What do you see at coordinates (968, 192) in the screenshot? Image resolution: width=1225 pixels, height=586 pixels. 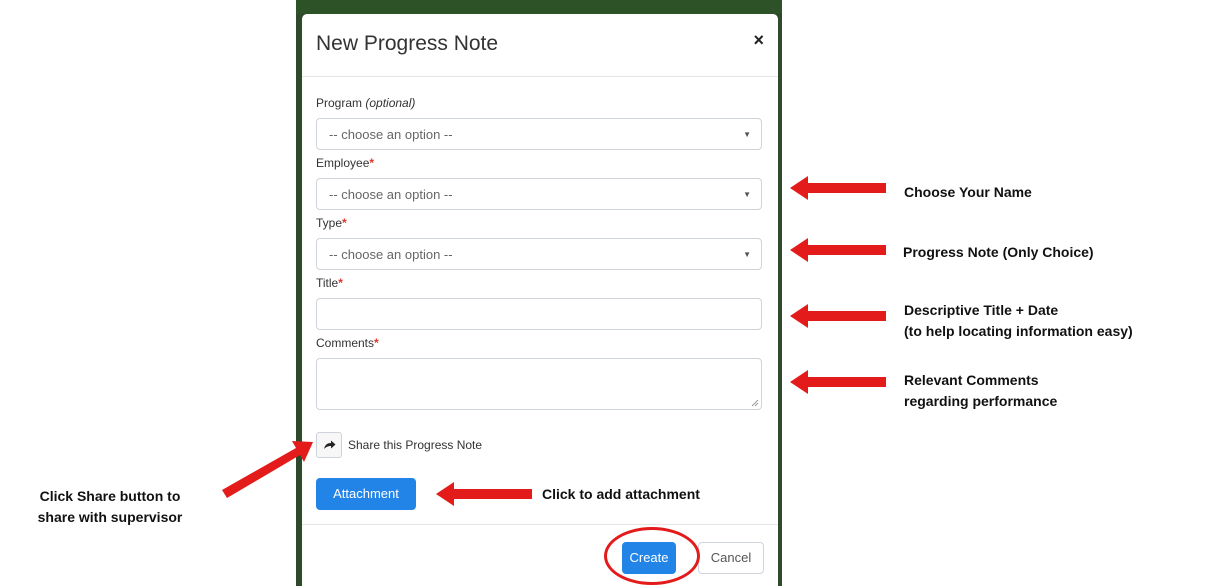 I see `annotation-choose-name: Choose Your Name` at bounding box center [968, 192].